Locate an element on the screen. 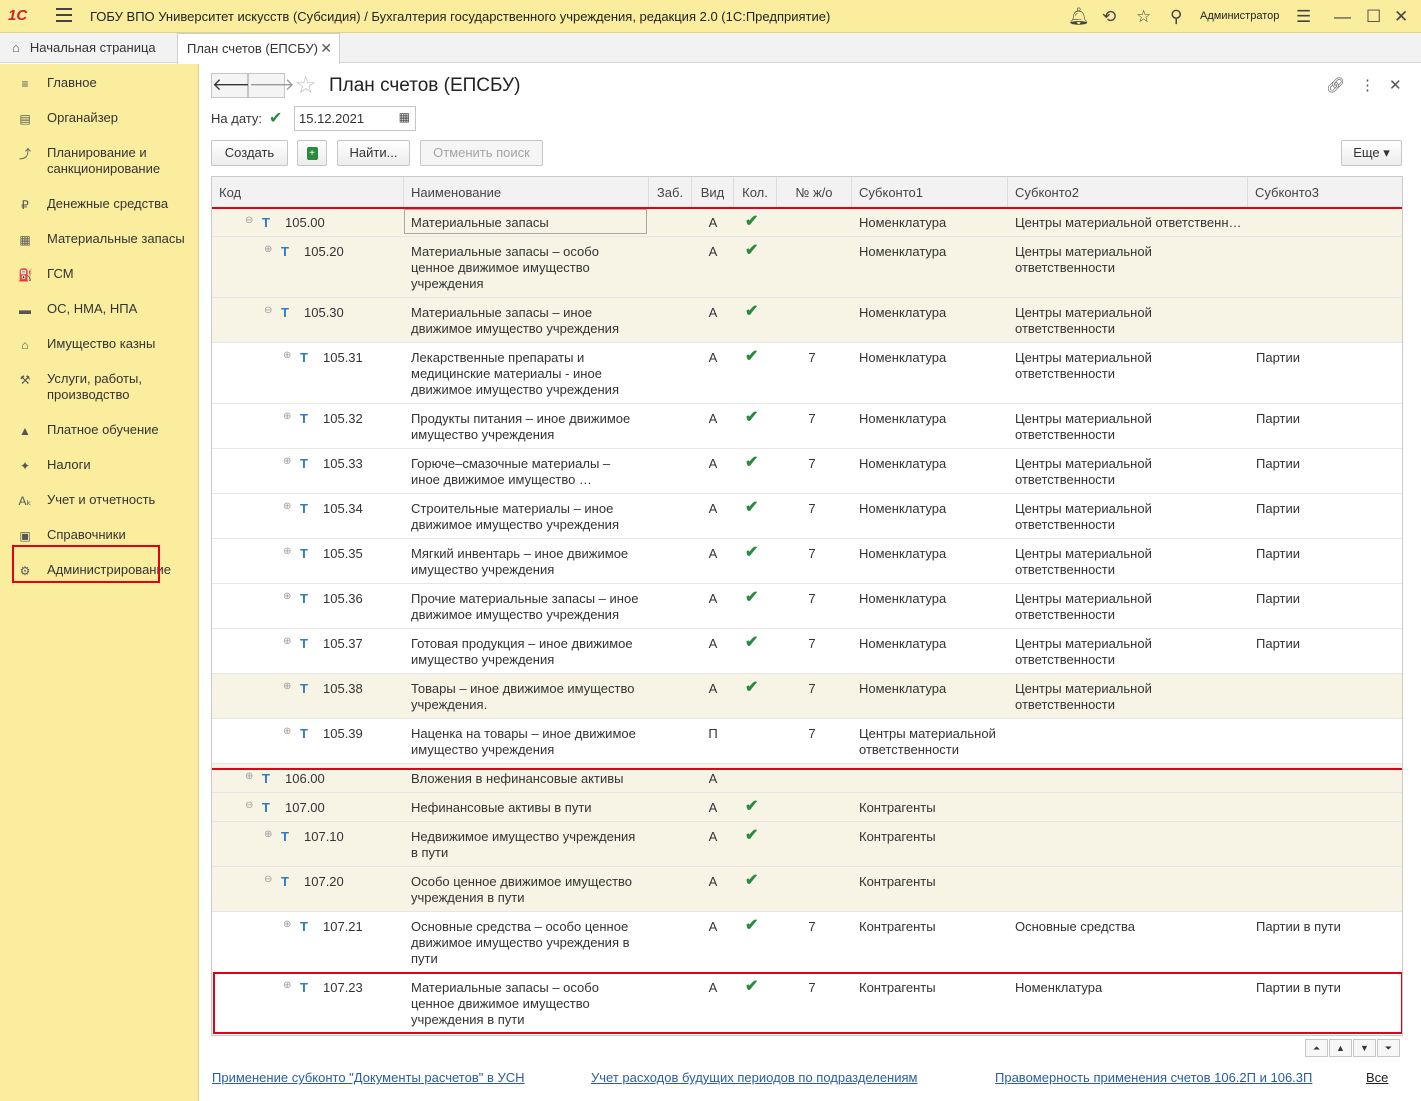  scroll-down-button: ▼ is located at coordinates (1364, 1048).